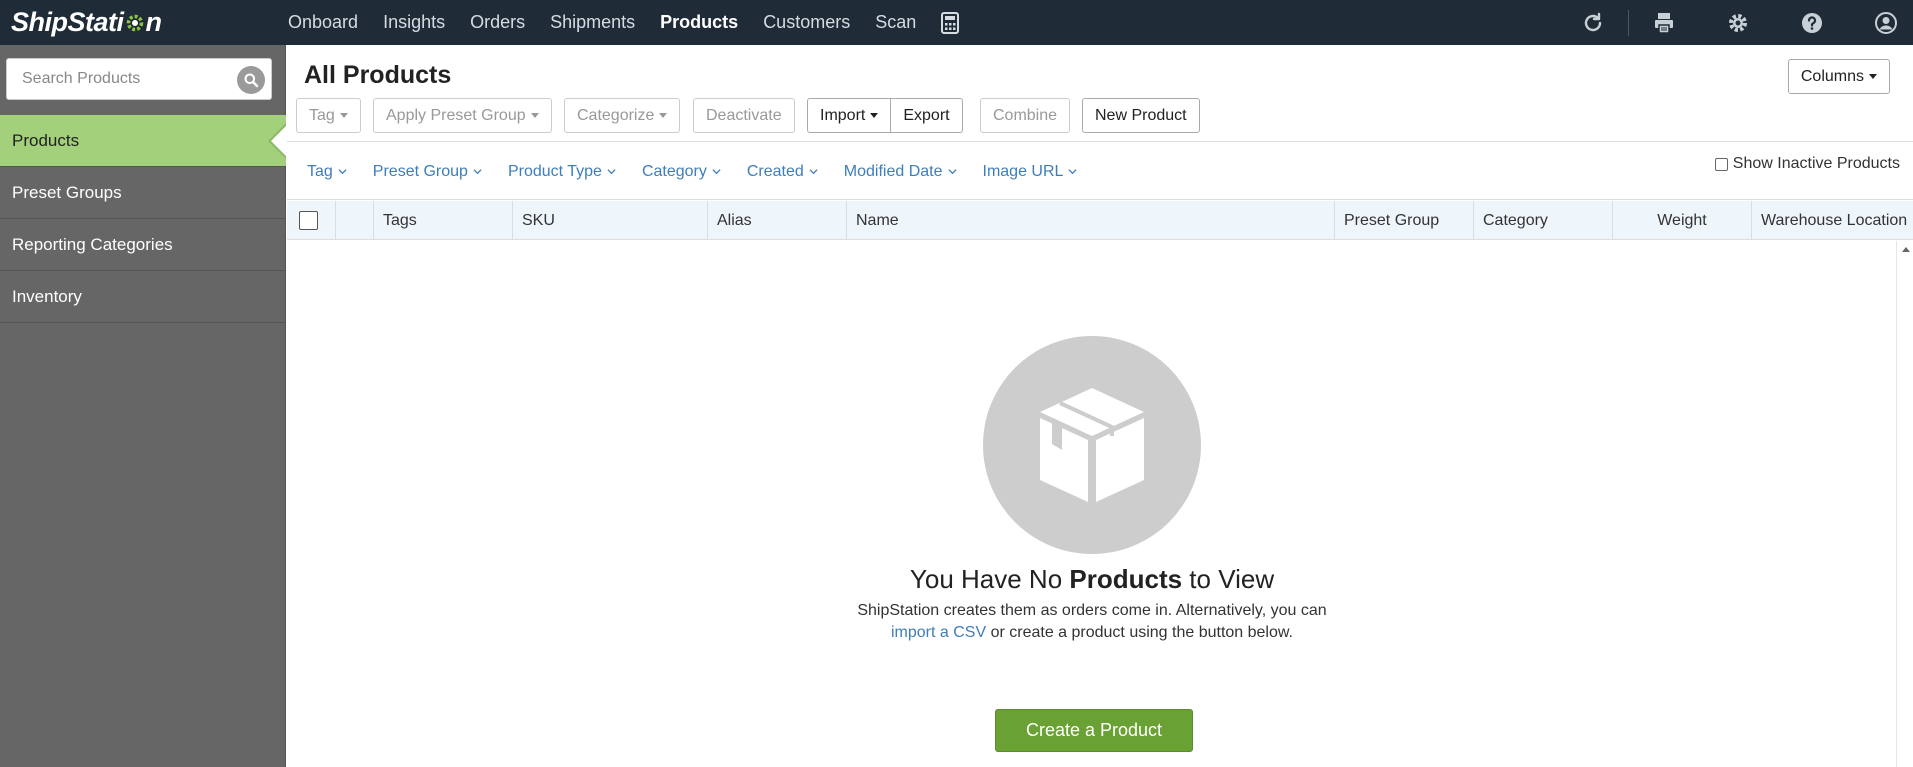 The height and width of the screenshot is (767, 1913). I want to click on column-header-weight: Weight, so click(1681, 220).